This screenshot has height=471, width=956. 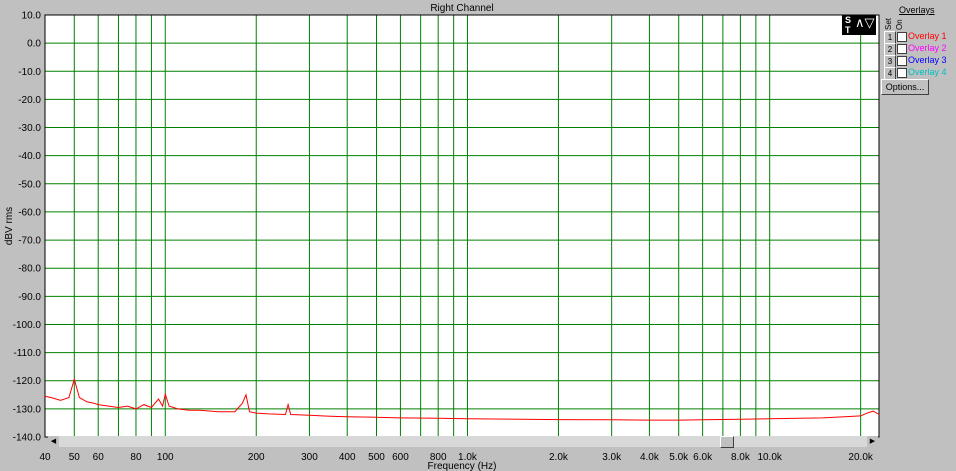 I want to click on x-tick-label: 10.0k, so click(x=769, y=457).